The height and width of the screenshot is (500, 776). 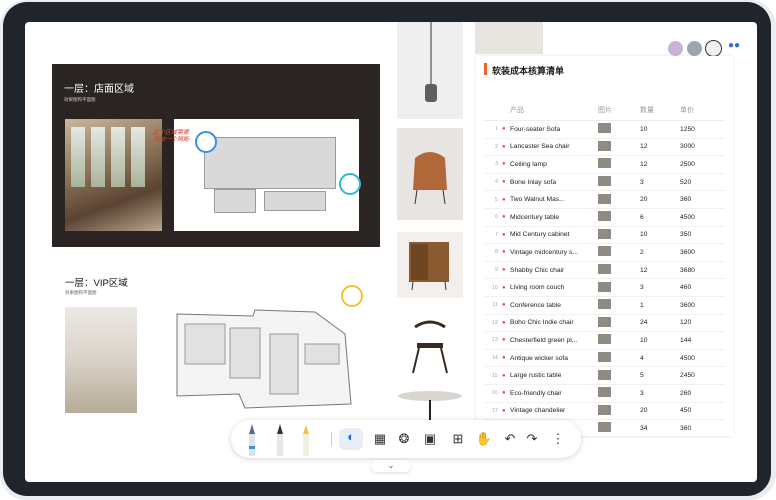 I want to click on users-icon: ●●, so click(x=734, y=45).